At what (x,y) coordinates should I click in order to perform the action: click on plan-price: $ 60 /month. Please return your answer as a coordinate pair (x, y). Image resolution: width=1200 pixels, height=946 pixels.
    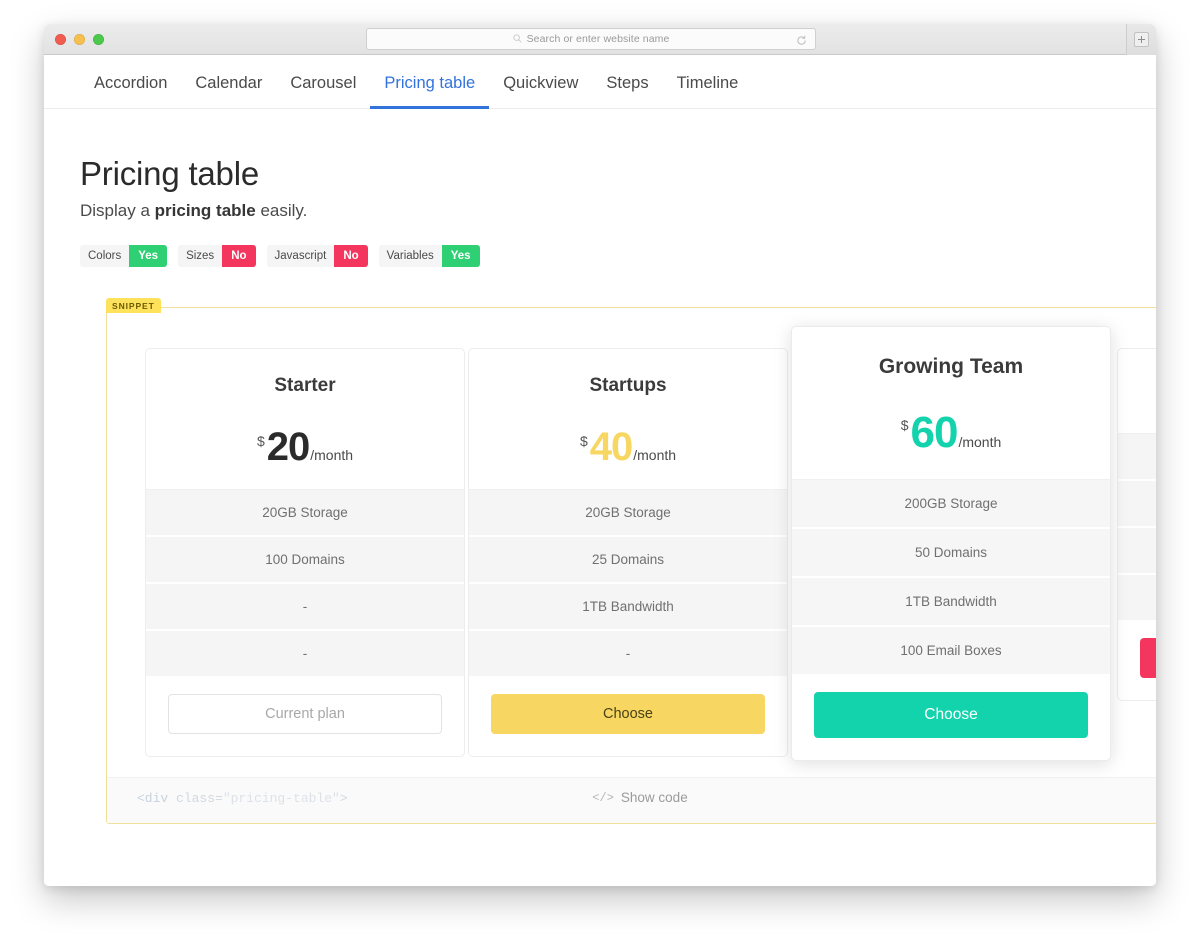
    Looking at the image, I should click on (951, 433).